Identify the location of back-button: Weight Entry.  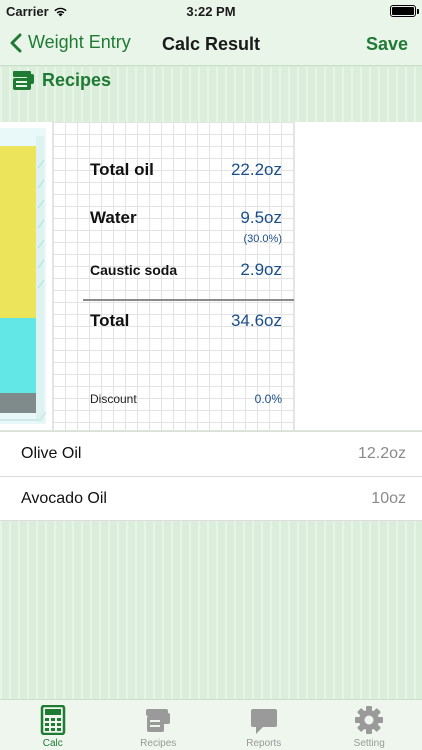
(70, 42).